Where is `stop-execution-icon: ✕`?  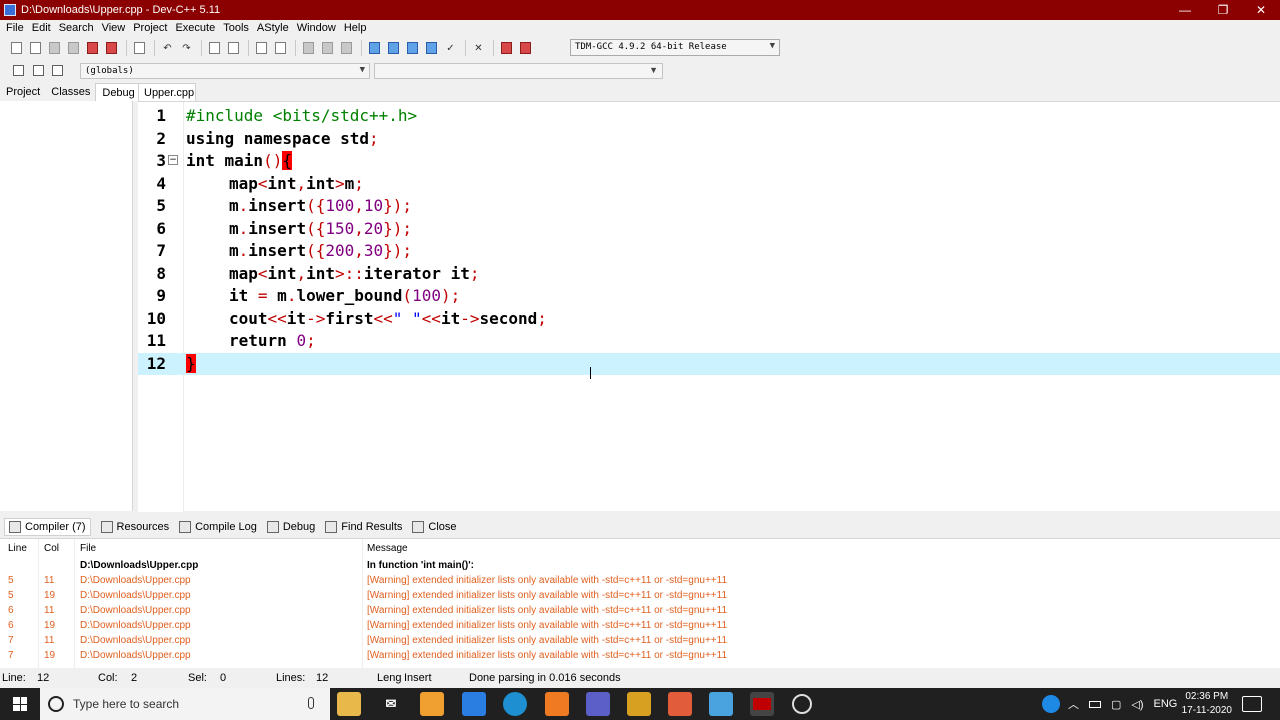 stop-execution-icon: ✕ is located at coordinates (478, 48).